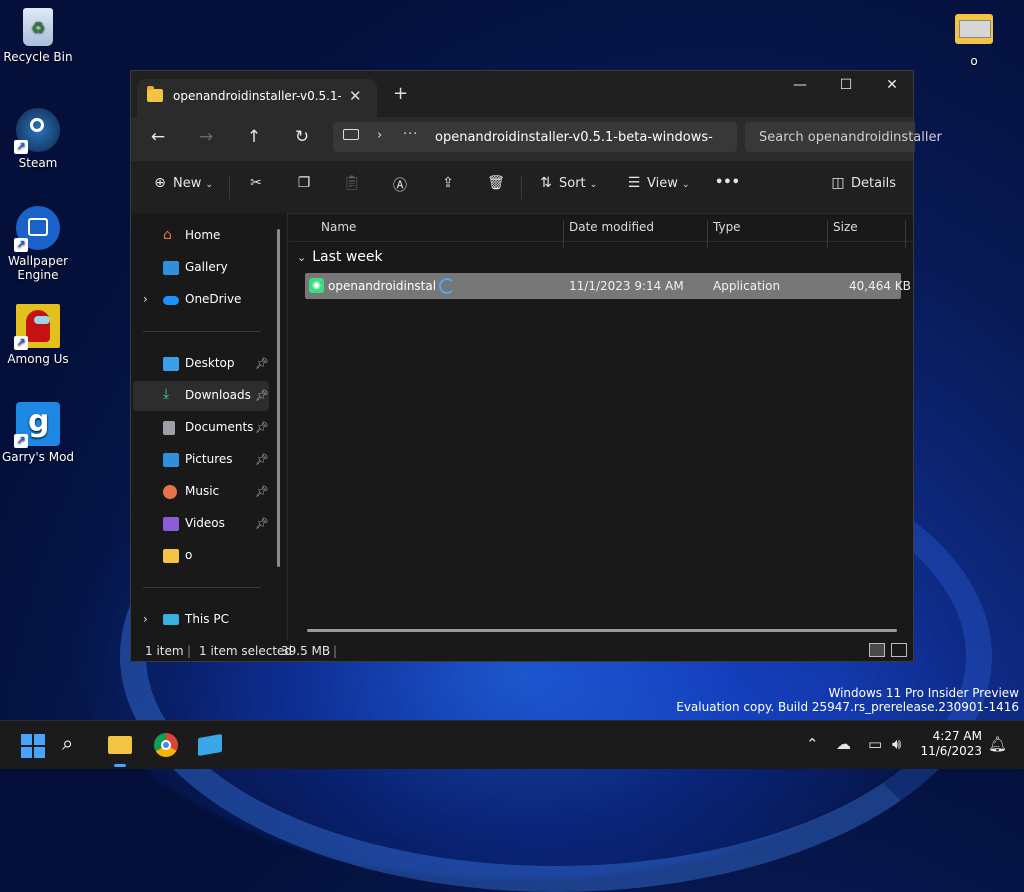 The width and height of the screenshot is (1024, 892). What do you see at coordinates (201, 396) in the screenshot?
I see `sidebar-item-downloads: ⤓ Downloads 📌︎` at bounding box center [201, 396].